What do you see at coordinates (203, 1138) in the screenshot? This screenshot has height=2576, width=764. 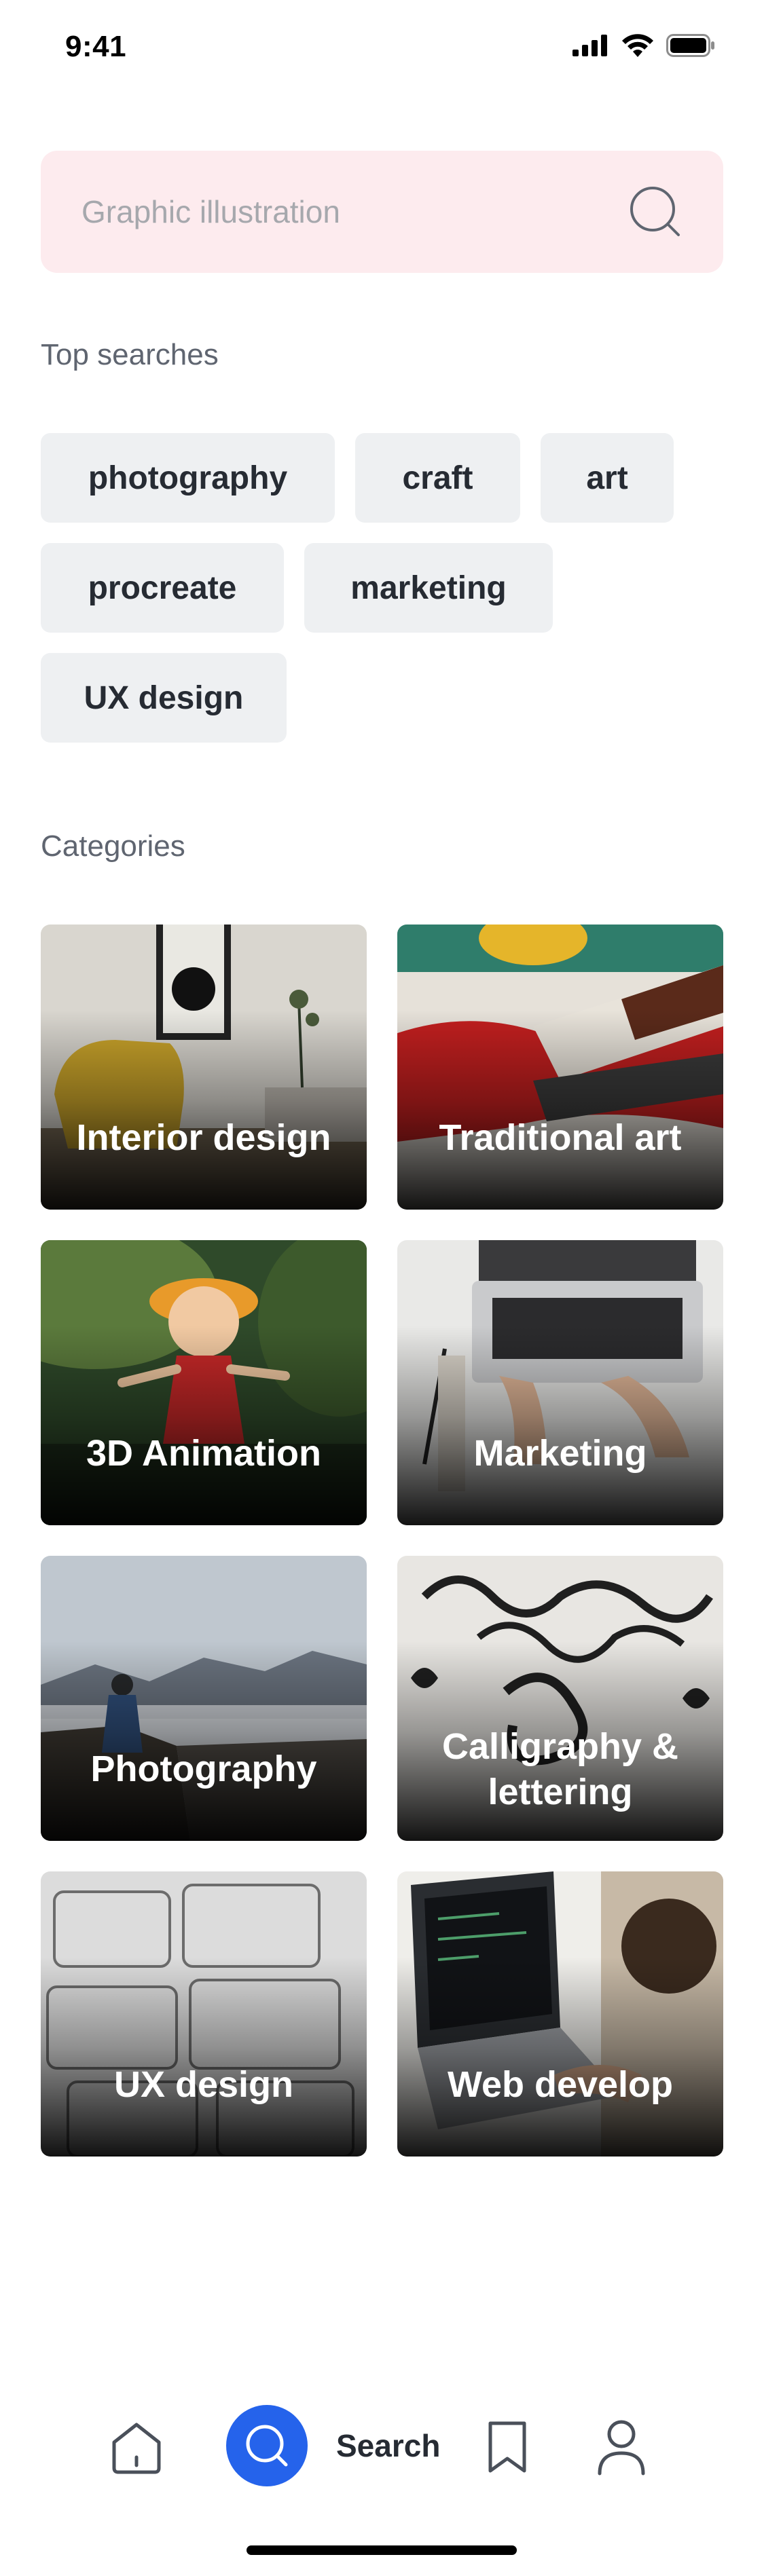 I see `category-label: Interior design` at bounding box center [203, 1138].